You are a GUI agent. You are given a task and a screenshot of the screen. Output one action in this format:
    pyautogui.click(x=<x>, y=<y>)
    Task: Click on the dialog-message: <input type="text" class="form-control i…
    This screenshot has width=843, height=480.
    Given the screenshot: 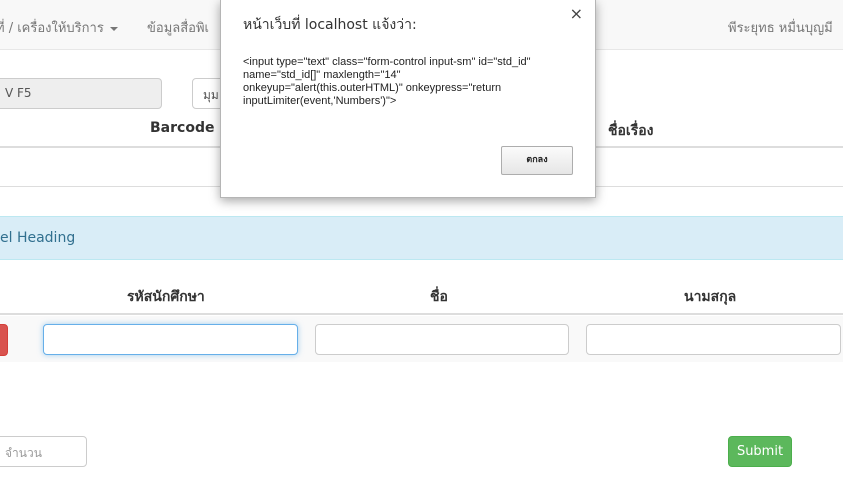 What is the action you would take?
    pyautogui.click(x=387, y=81)
    